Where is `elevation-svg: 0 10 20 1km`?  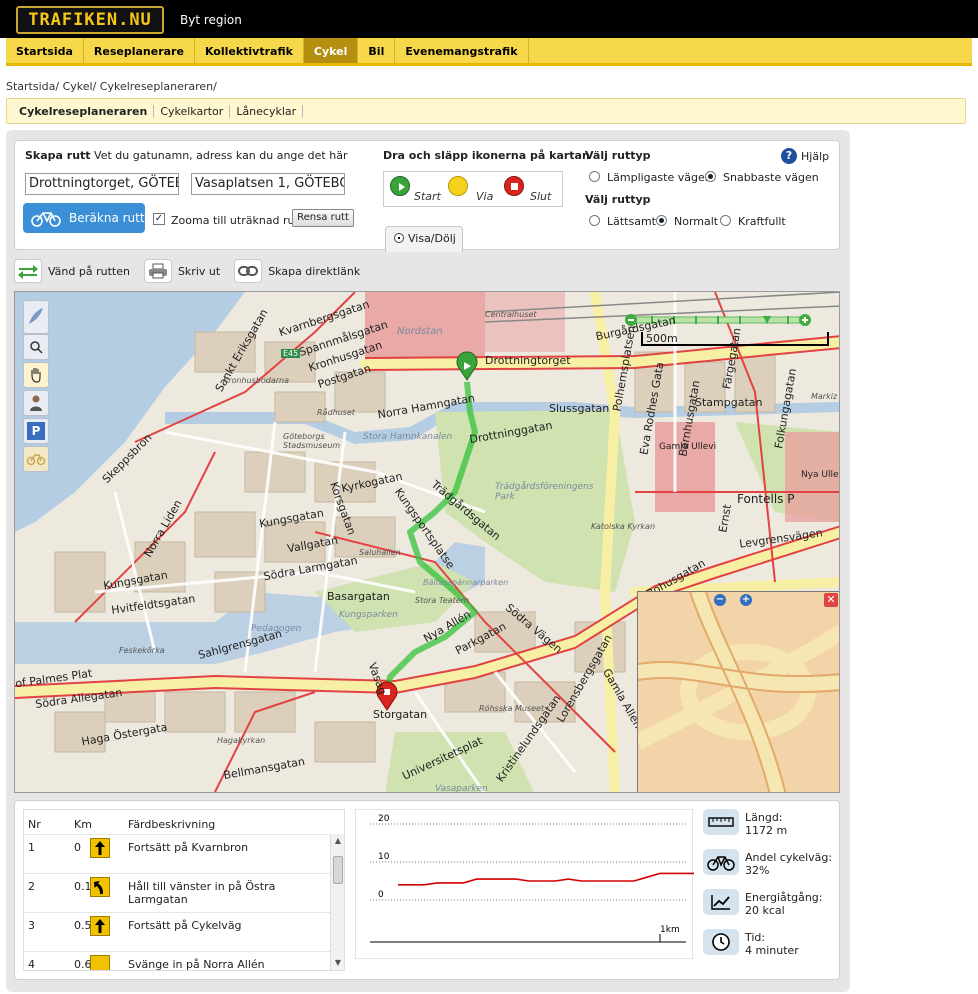 elevation-svg: 0 10 20 1km is located at coordinates (535, 878).